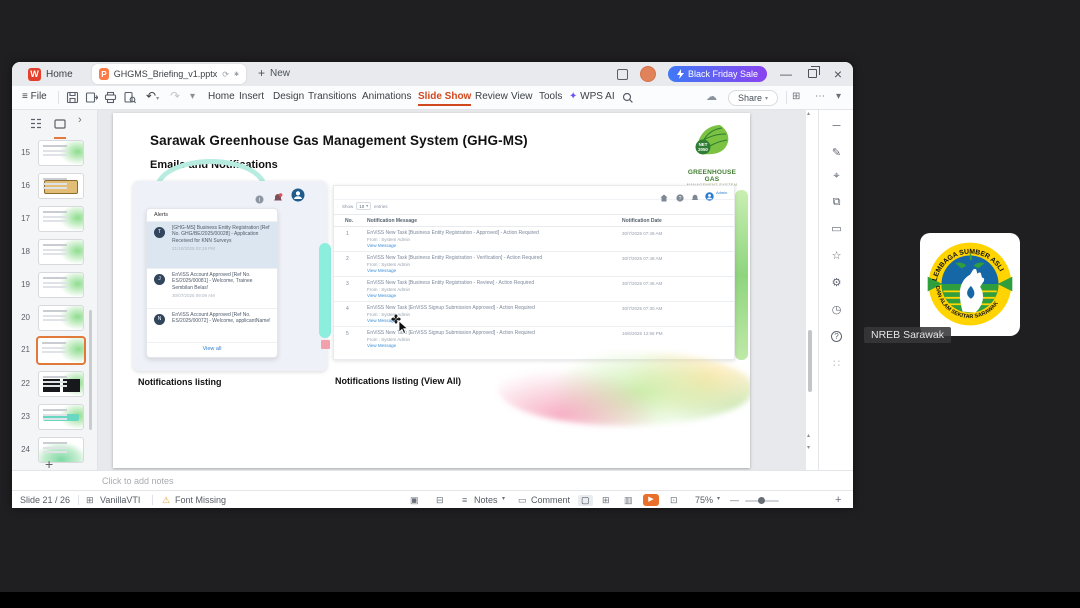 This screenshot has width=1080, height=608. I want to click on comment-pane-icon: ▭, so click(836, 228).